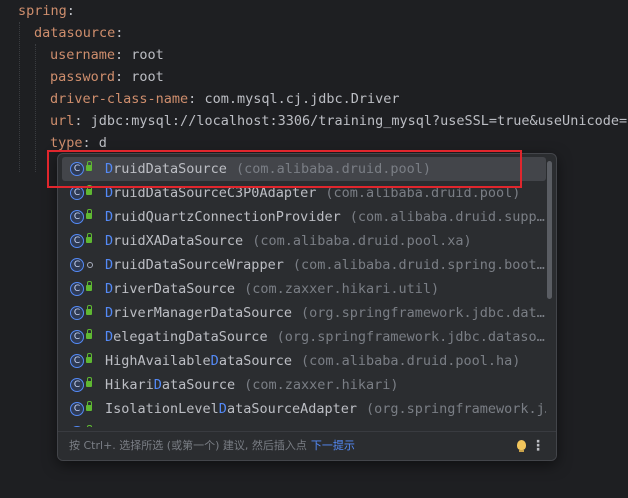 The width and height of the screenshot is (628, 498). Describe the element at coordinates (75, 33) in the screenshot. I see `yaml-key: datasource` at that location.